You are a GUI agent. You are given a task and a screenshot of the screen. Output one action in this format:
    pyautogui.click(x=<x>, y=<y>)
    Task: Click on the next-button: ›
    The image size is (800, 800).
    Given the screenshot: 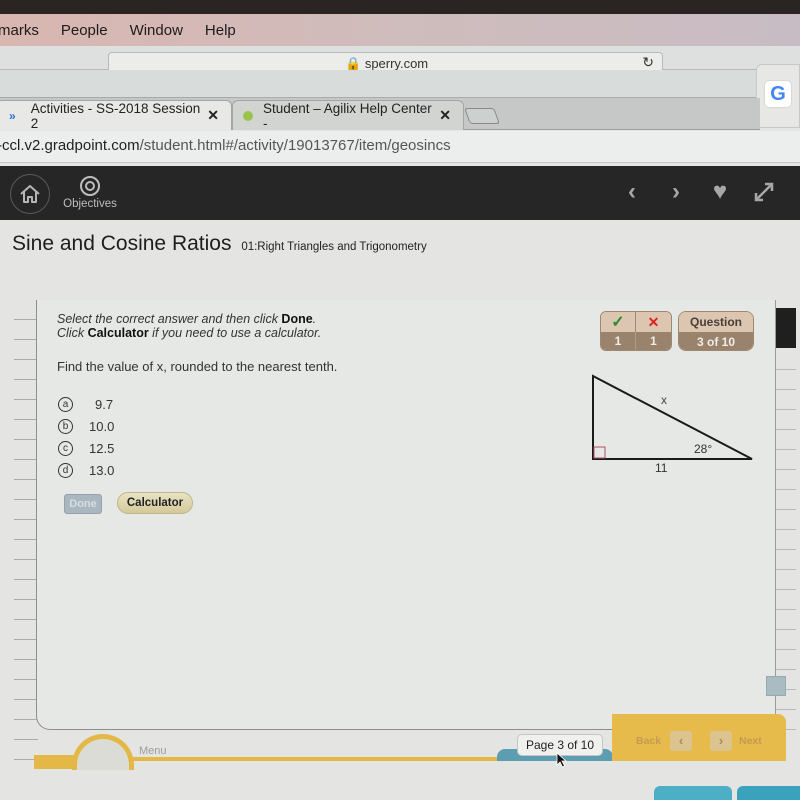 What is the action you would take?
    pyautogui.click(x=721, y=741)
    